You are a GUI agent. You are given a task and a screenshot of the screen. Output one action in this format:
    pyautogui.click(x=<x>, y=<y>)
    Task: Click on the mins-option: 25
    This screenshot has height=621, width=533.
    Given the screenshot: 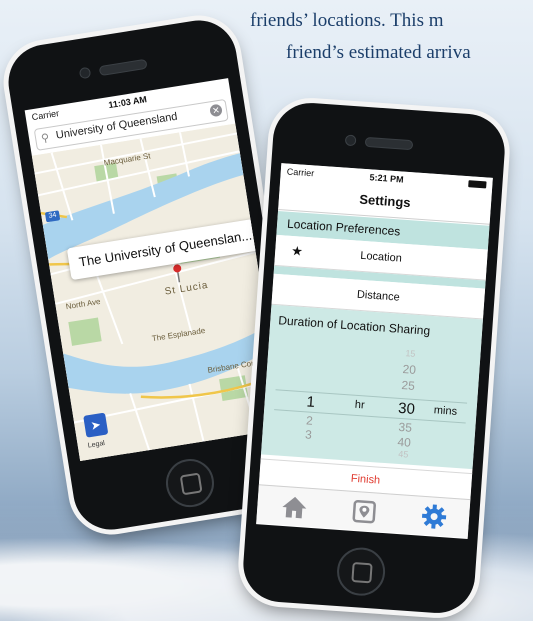 What is the action you would take?
    pyautogui.click(x=408, y=386)
    